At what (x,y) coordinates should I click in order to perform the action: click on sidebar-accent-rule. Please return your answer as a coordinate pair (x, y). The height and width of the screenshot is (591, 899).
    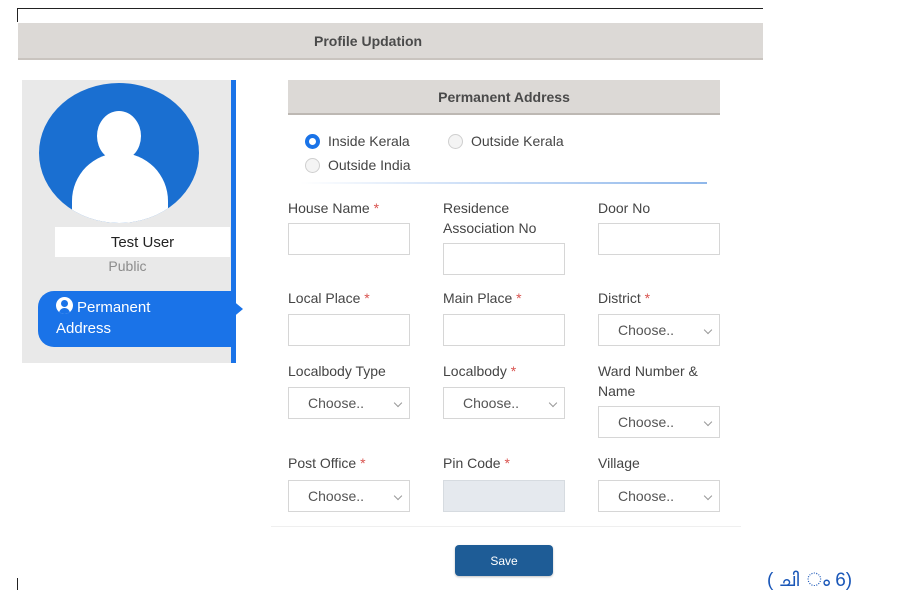
    Looking at the image, I should click on (233, 221).